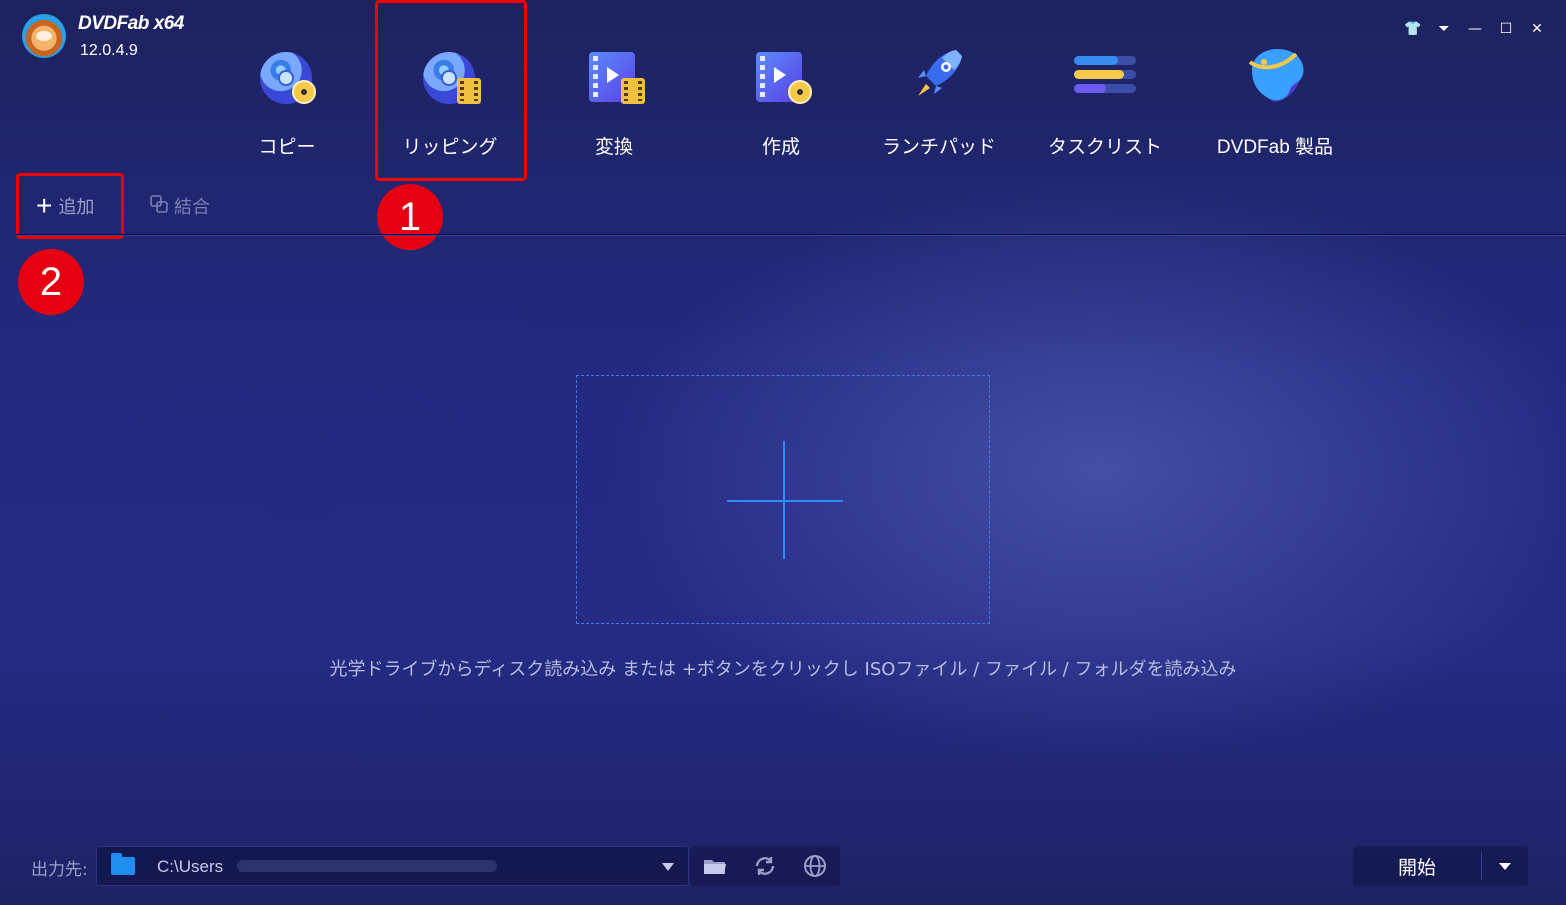  I want to click on app-version: 12.0.4.9, so click(109, 50).